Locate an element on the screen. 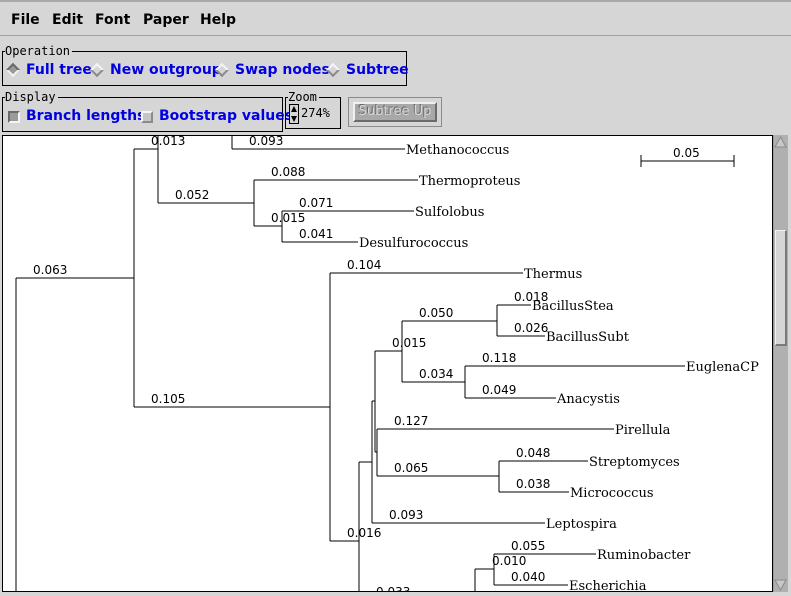 This screenshot has width=791, height=596. taxon-label: Leptospira is located at coordinates (581, 524).